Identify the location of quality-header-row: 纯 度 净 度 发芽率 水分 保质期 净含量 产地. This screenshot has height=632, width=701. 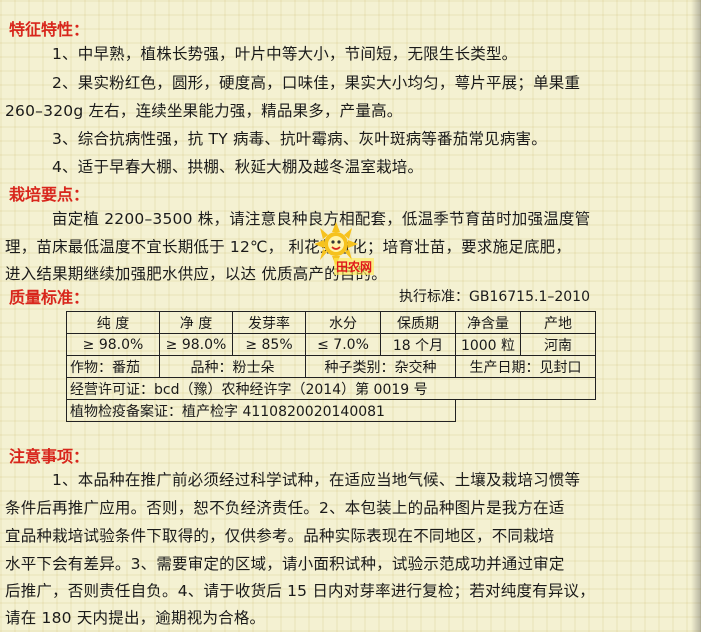
(331, 322).